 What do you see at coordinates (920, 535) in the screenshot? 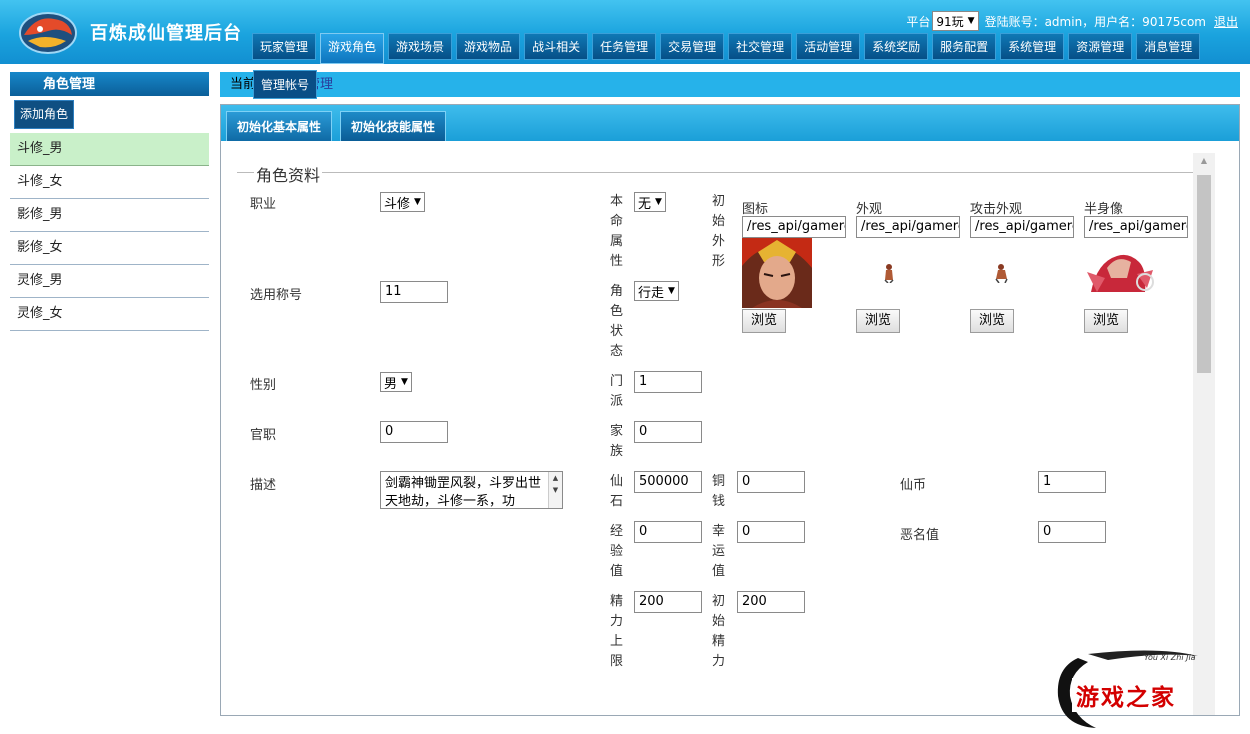
I see `infamy-label: 恶名值` at bounding box center [920, 535].